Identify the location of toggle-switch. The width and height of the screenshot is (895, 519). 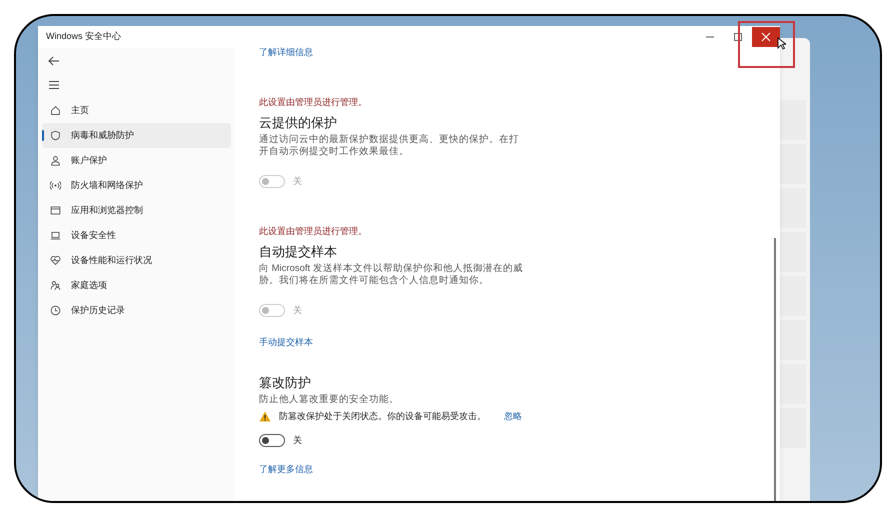
(272, 440).